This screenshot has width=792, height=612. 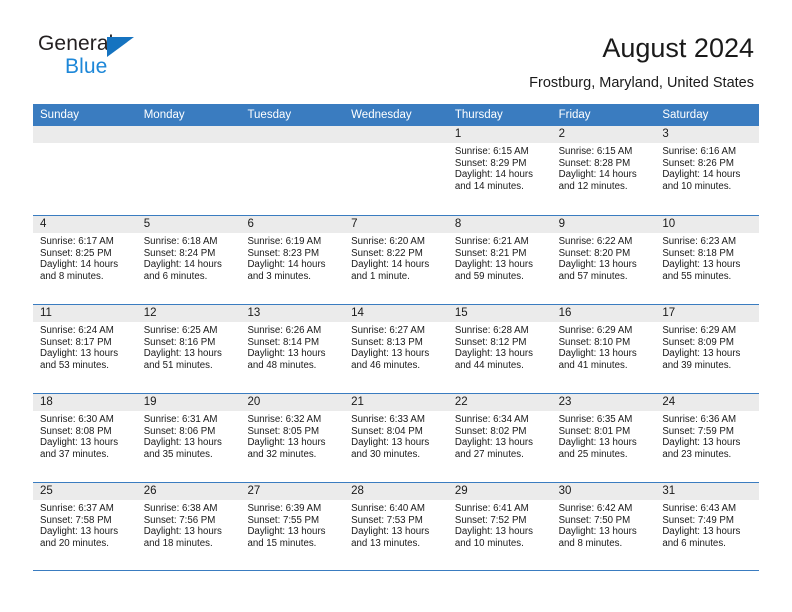 What do you see at coordinates (381, 115) in the screenshot?
I see `weekday-header-wednesday: Wednesday` at bounding box center [381, 115].